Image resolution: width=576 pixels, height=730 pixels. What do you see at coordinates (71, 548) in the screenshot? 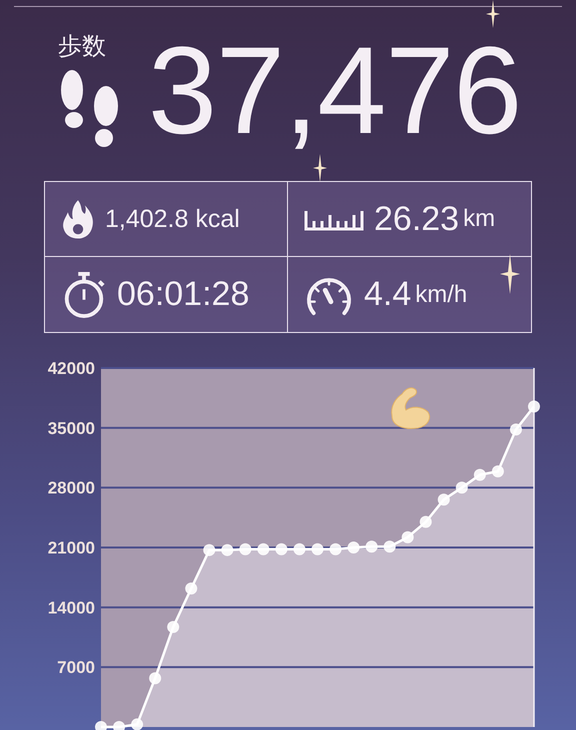
I see `y-tick-label: 21000` at bounding box center [71, 548].